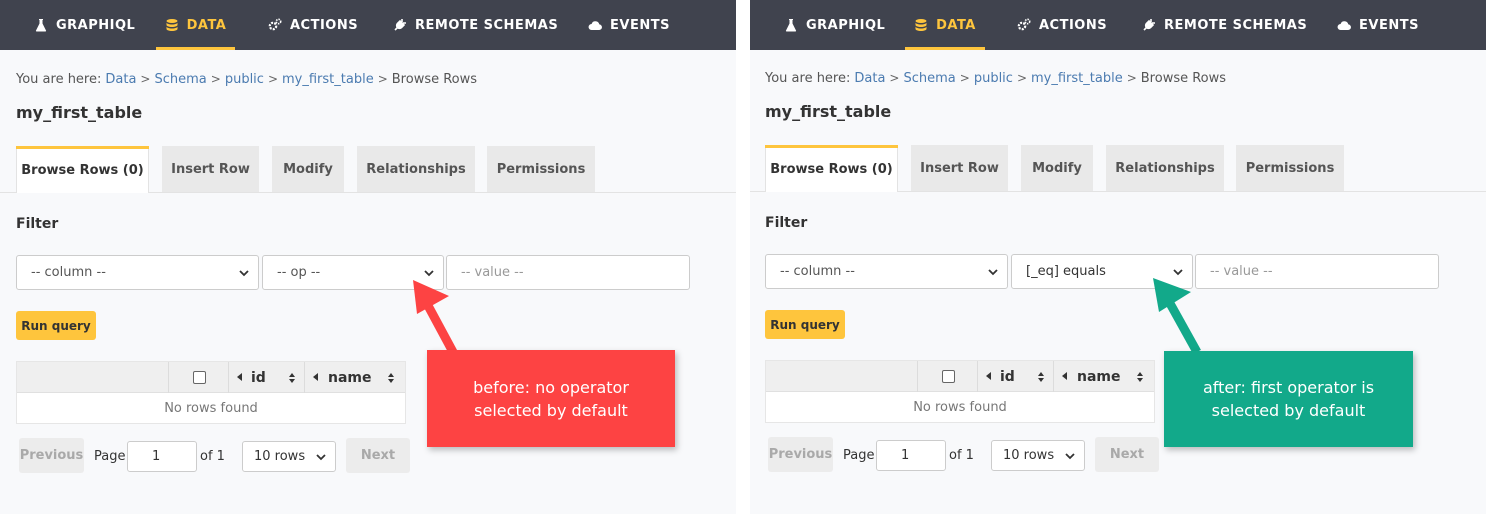 Image resolution: width=1486 pixels, height=514 pixels. Describe the element at coordinates (846, 25) in the screenshot. I see `nav-graphiql-label: GRAPHIQL` at that location.